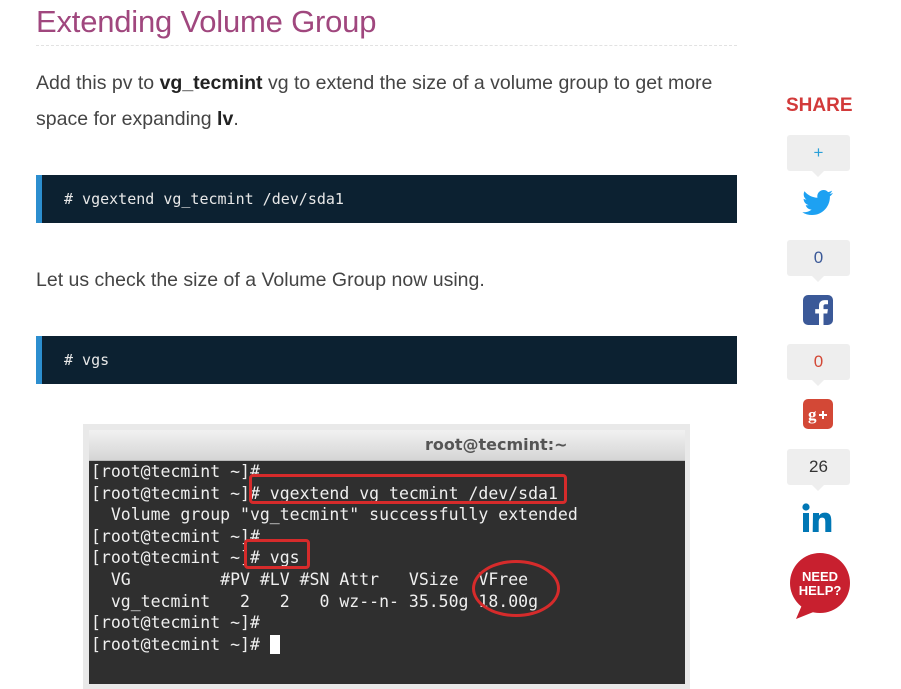 The width and height of the screenshot is (901, 689). I want to click on para1-text-pre: Add this pv to, so click(98, 83).